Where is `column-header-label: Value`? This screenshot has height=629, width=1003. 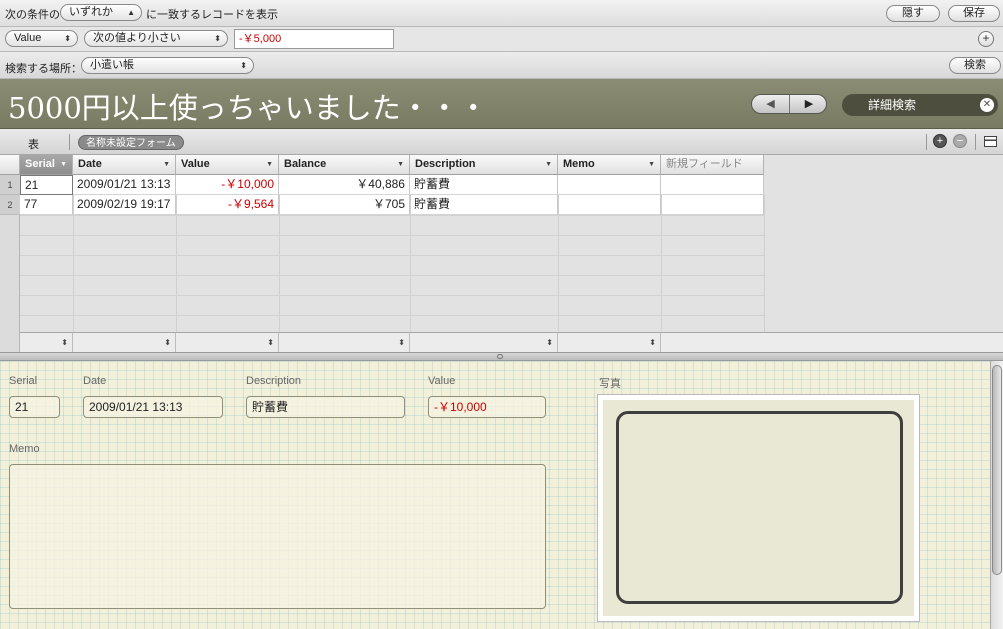
column-header-label: Value is located at coordinates (195, 164).